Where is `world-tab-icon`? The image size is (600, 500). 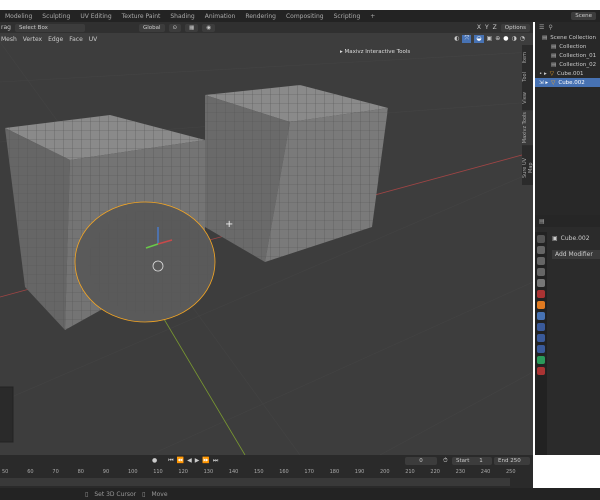 world-tab-icon is located at coordinates (541, 294).